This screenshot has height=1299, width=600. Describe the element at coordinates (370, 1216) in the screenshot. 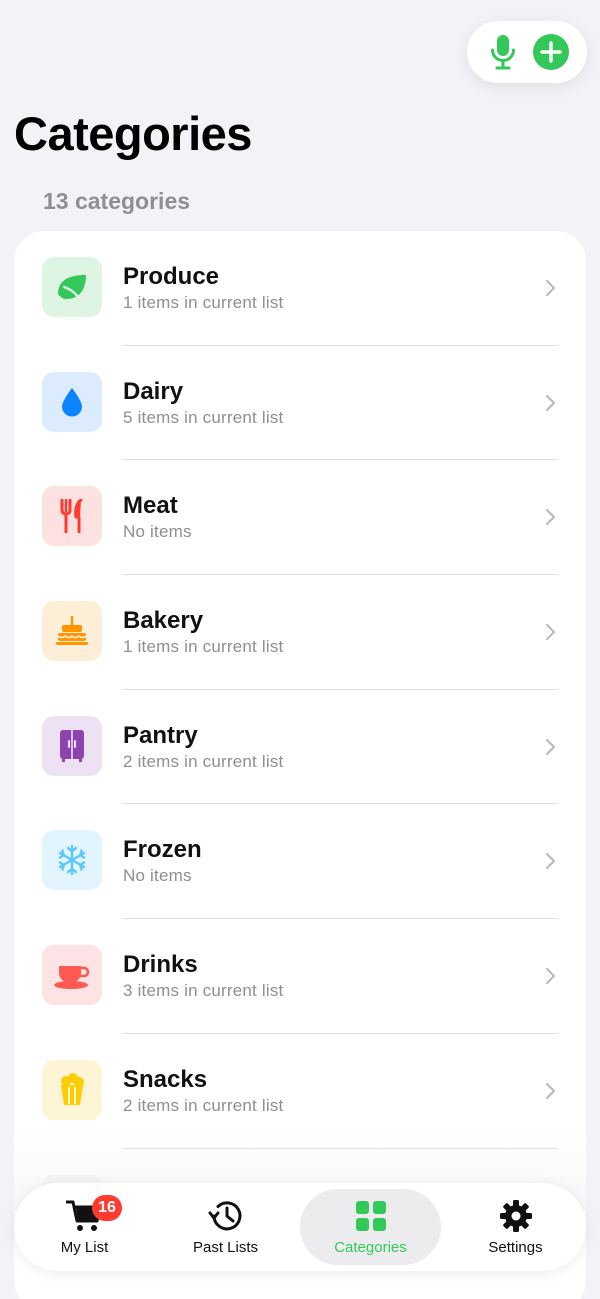

I see `grid-icon` at that location.